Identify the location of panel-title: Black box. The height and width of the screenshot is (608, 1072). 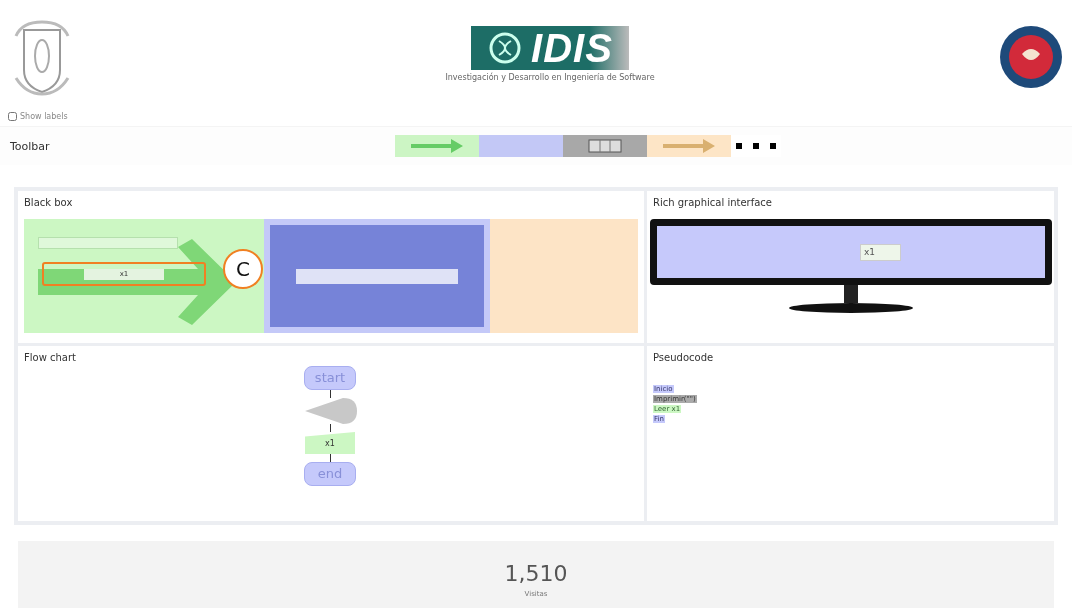
(49, 203).